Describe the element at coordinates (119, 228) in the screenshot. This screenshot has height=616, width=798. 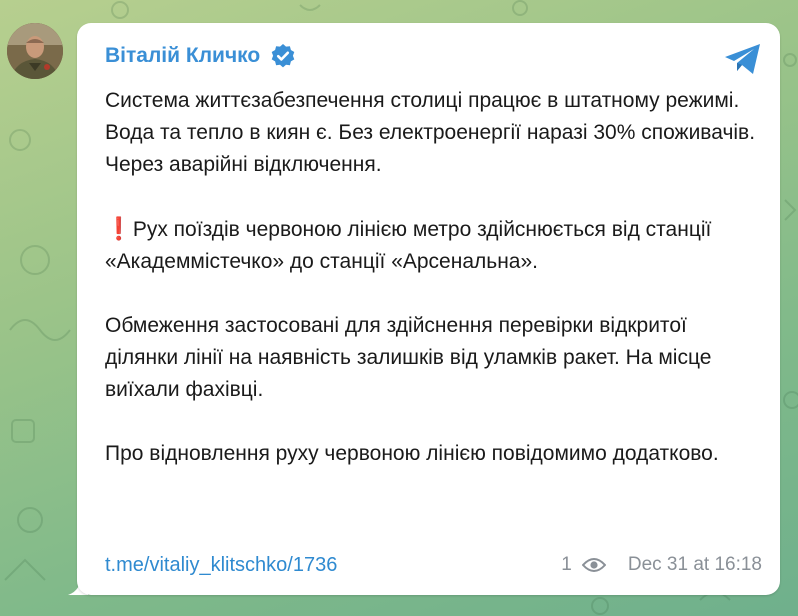
I see `exclamation-icon: ❗` at that location.